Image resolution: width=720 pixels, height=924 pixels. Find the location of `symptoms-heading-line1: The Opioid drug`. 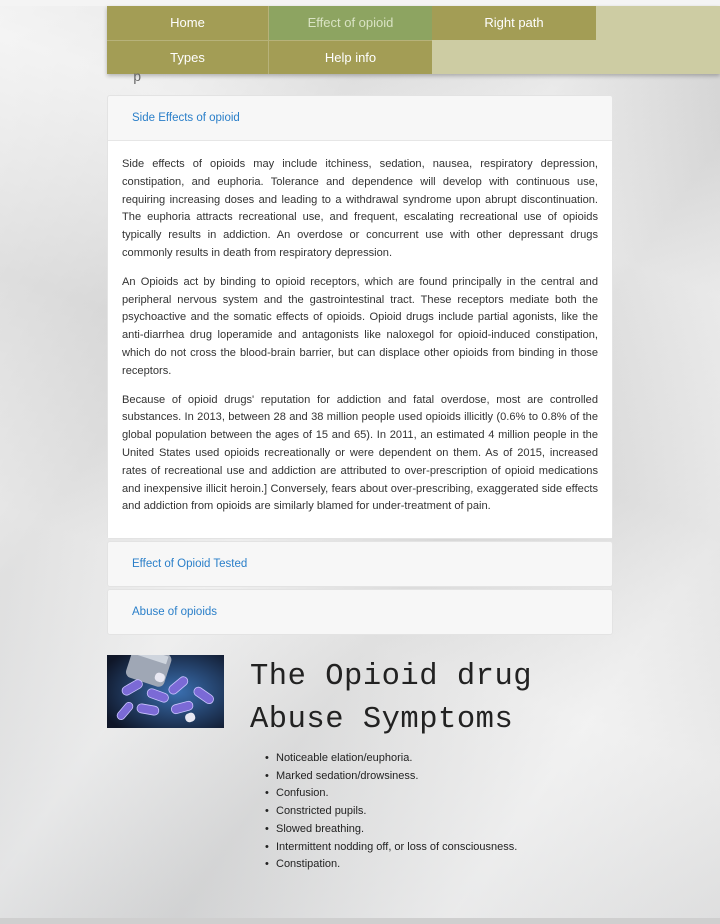

symptoms-heading-line1: The Opioid drug is located at coordinates (391, 677).